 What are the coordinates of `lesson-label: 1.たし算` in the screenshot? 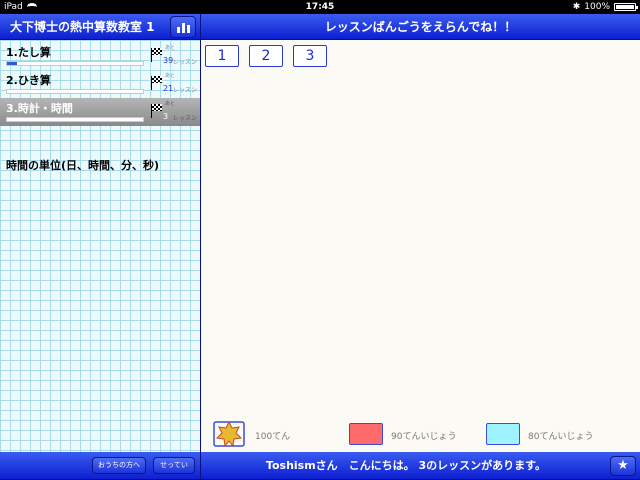 It's located at (28, 52).